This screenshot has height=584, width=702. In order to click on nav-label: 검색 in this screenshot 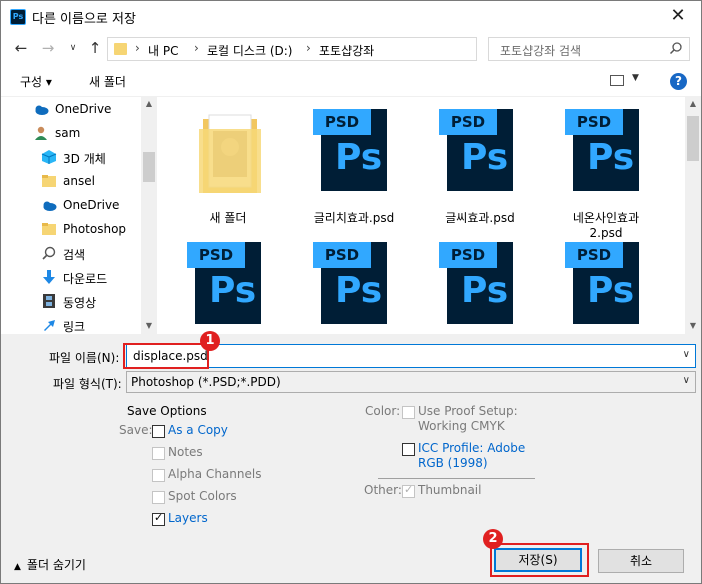, I will do `click(74, 255)`.